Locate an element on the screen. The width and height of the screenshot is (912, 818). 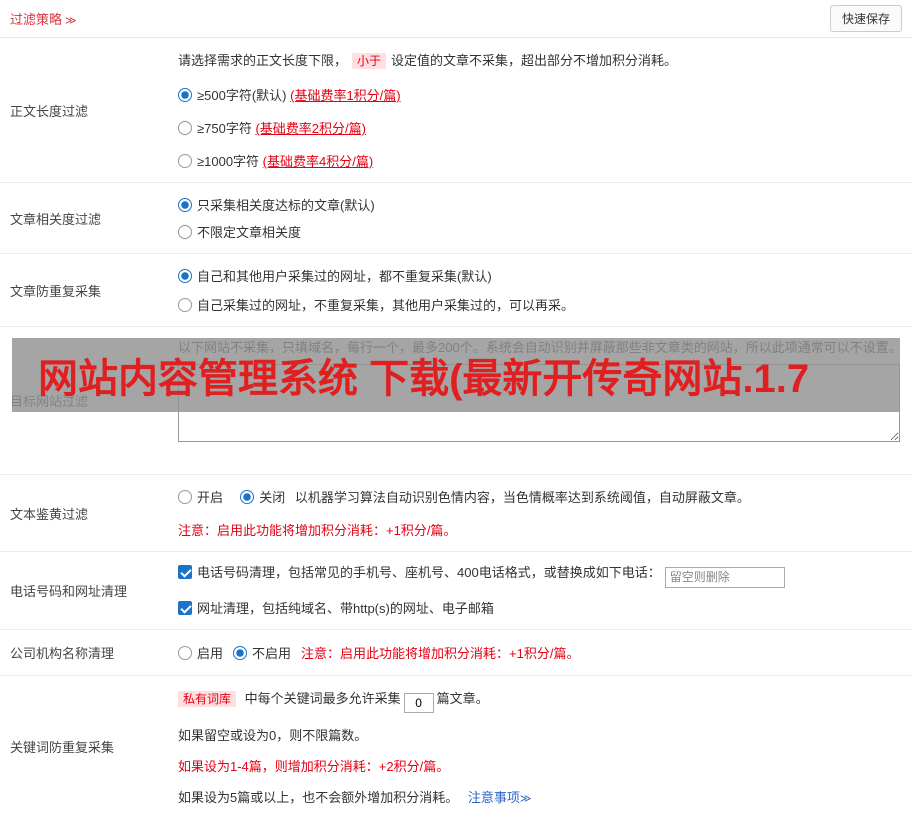
line-text: 如果设为5篇或以上，也不会额外增加积分消耗。 is located at coordinates (318, 797).